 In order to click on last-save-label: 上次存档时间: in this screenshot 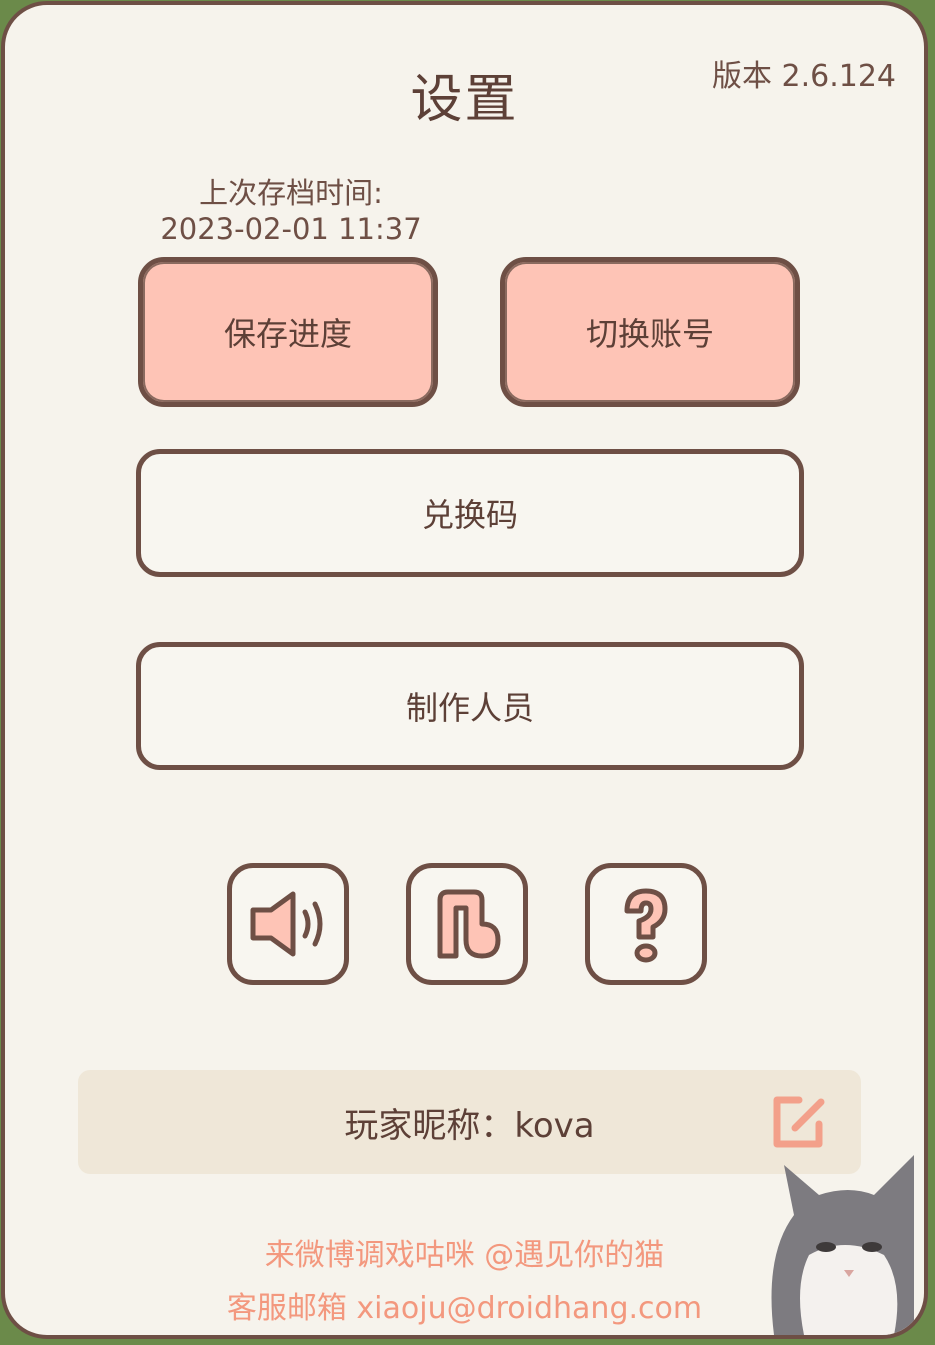, I will do `click(291, 193)`.